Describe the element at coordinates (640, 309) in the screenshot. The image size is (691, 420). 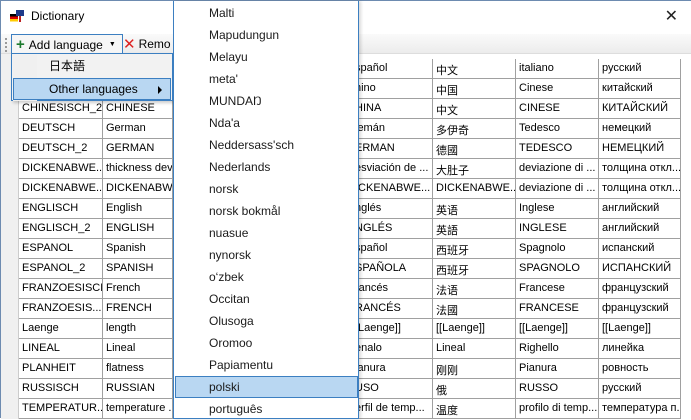
I see `table-cell: французский` at that location.